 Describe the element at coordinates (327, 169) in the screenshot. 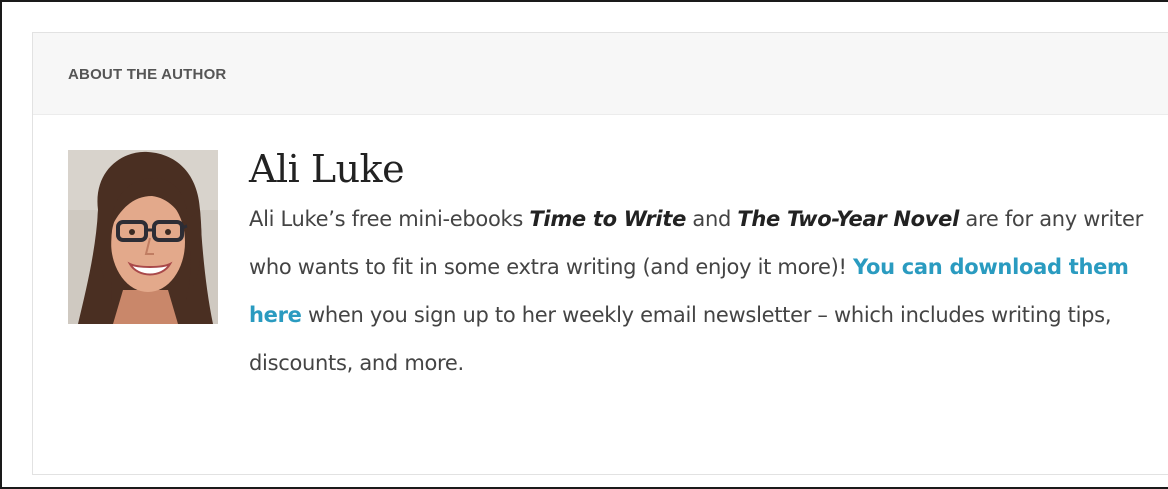

I see `author-name: Ali Luke` at that location.